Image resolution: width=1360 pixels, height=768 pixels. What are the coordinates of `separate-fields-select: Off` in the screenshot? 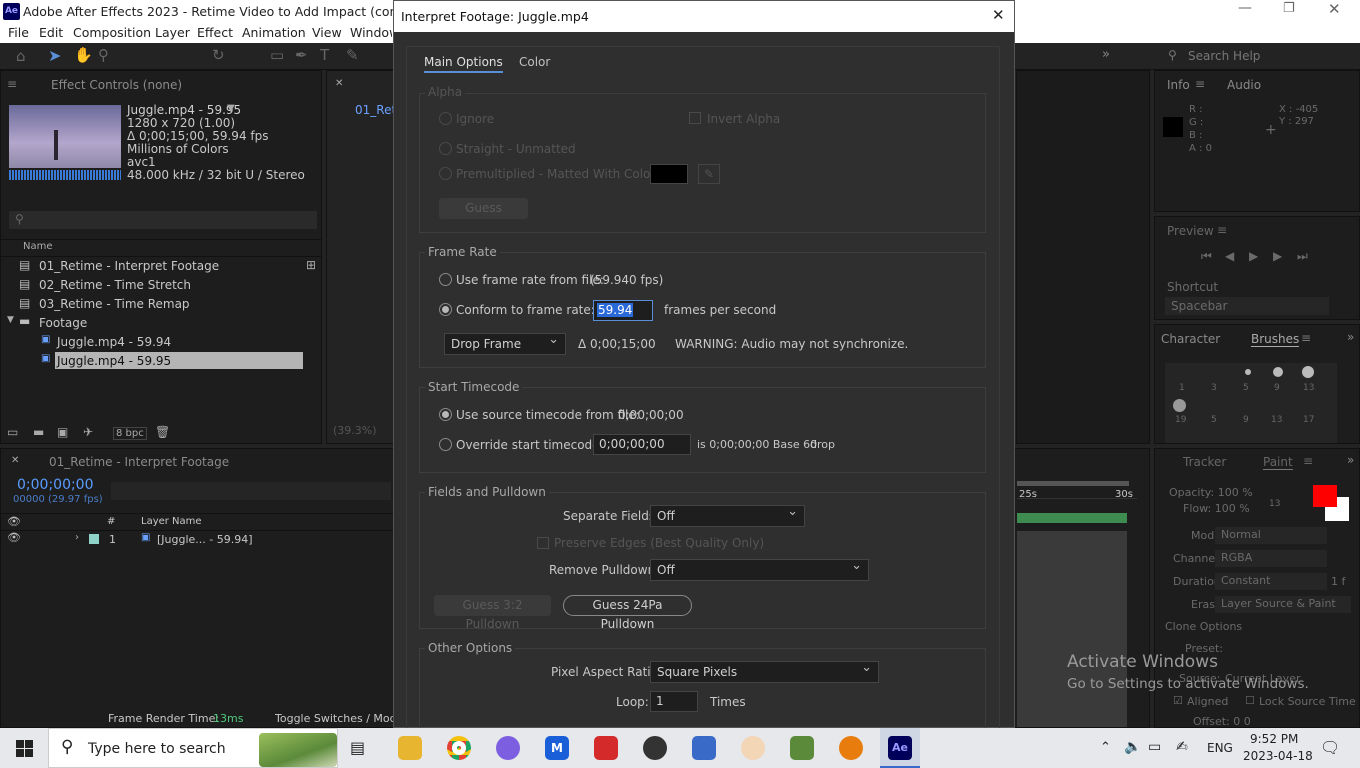 It's located at (727, 514).